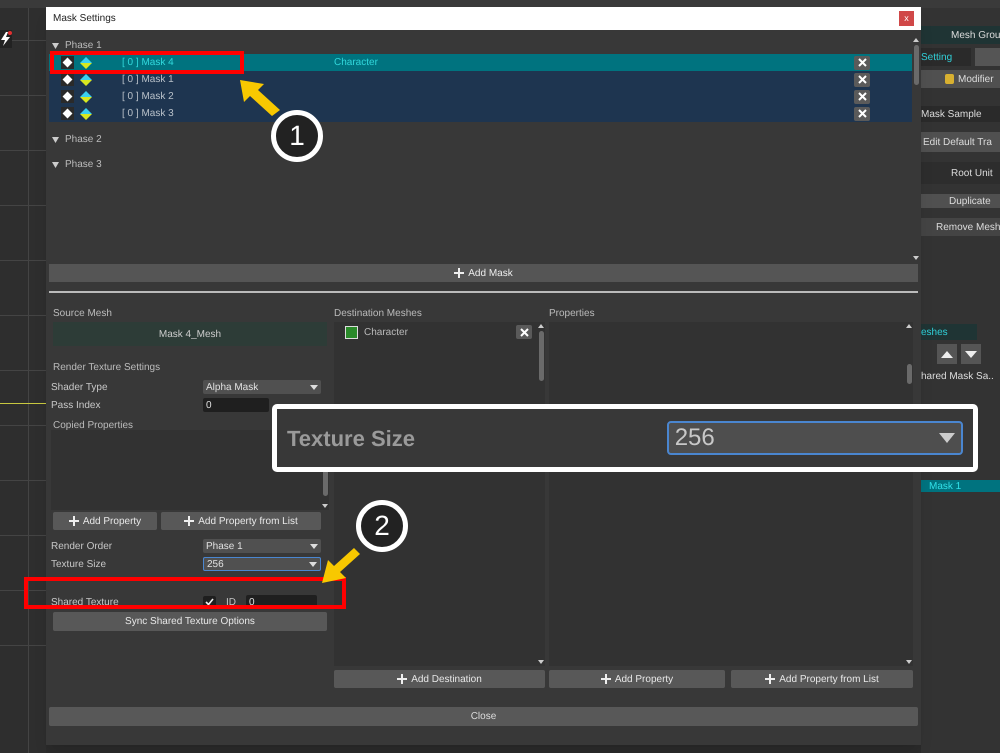 This screenshot has height=753, width=1000. I want to click on down-button, so click(971, 354).